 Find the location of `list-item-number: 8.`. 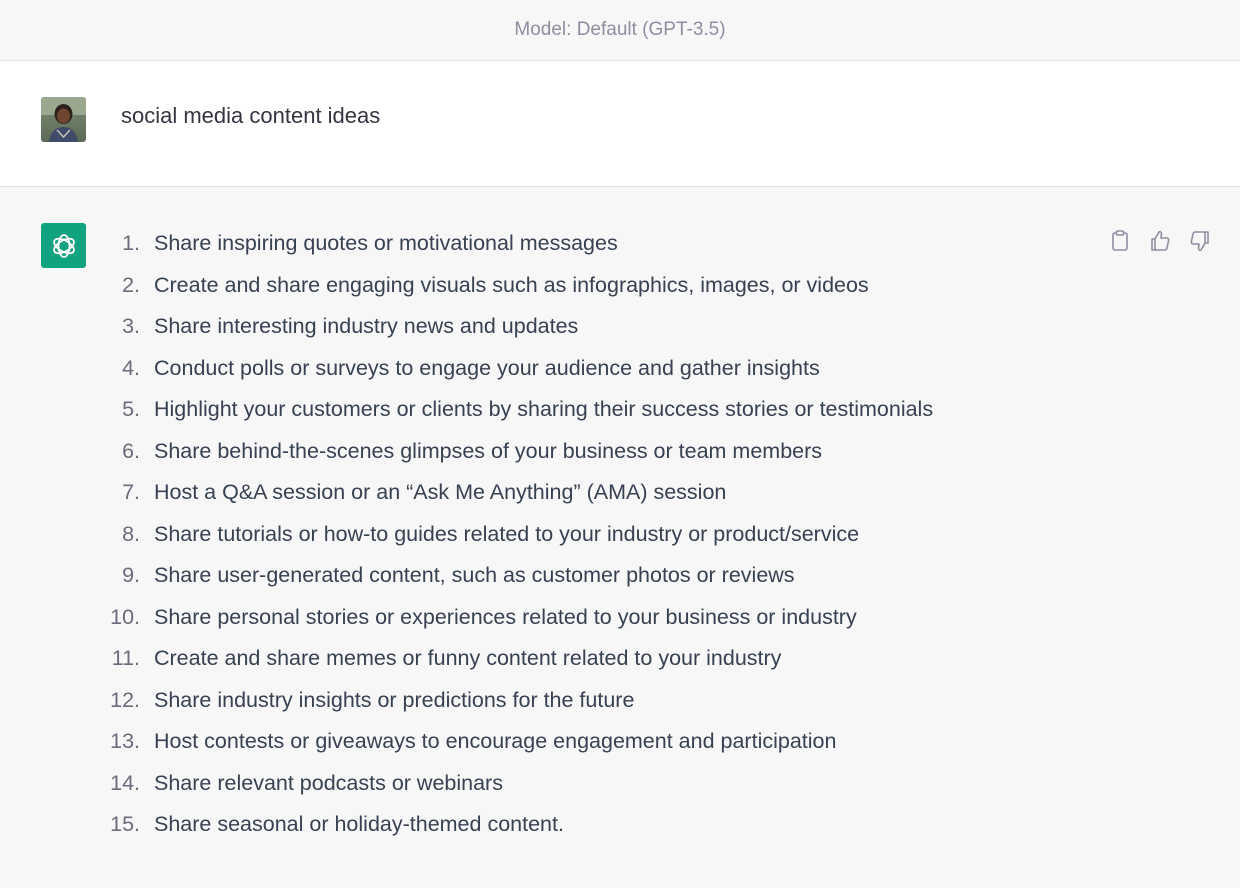

list-item-number: 8. is located at coordinates (131, 533).